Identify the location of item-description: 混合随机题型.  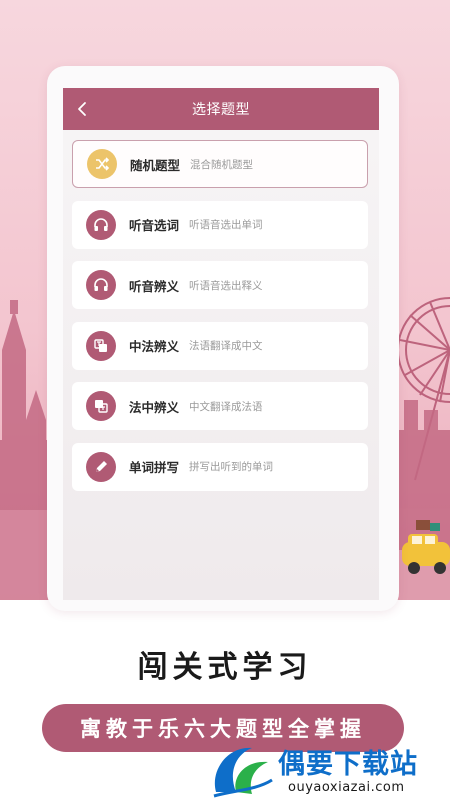
(222, 164).